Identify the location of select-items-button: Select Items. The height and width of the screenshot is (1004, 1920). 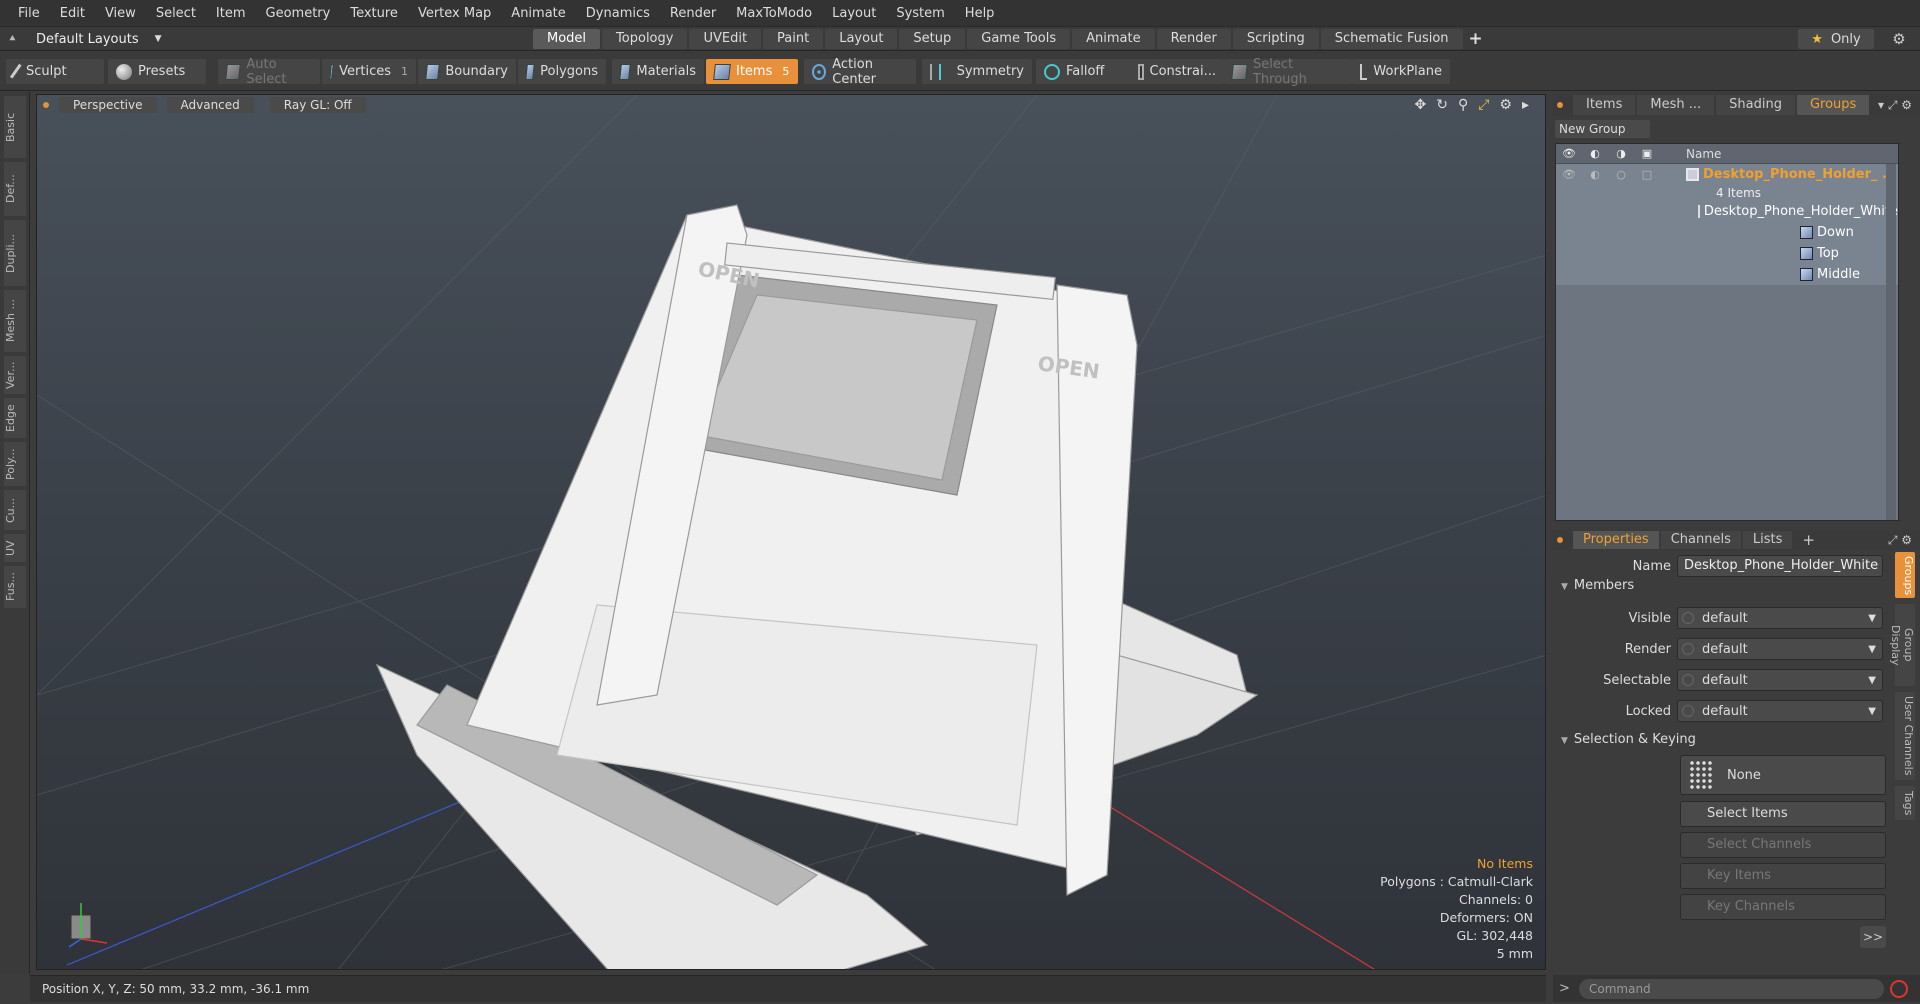
(1783, 814).